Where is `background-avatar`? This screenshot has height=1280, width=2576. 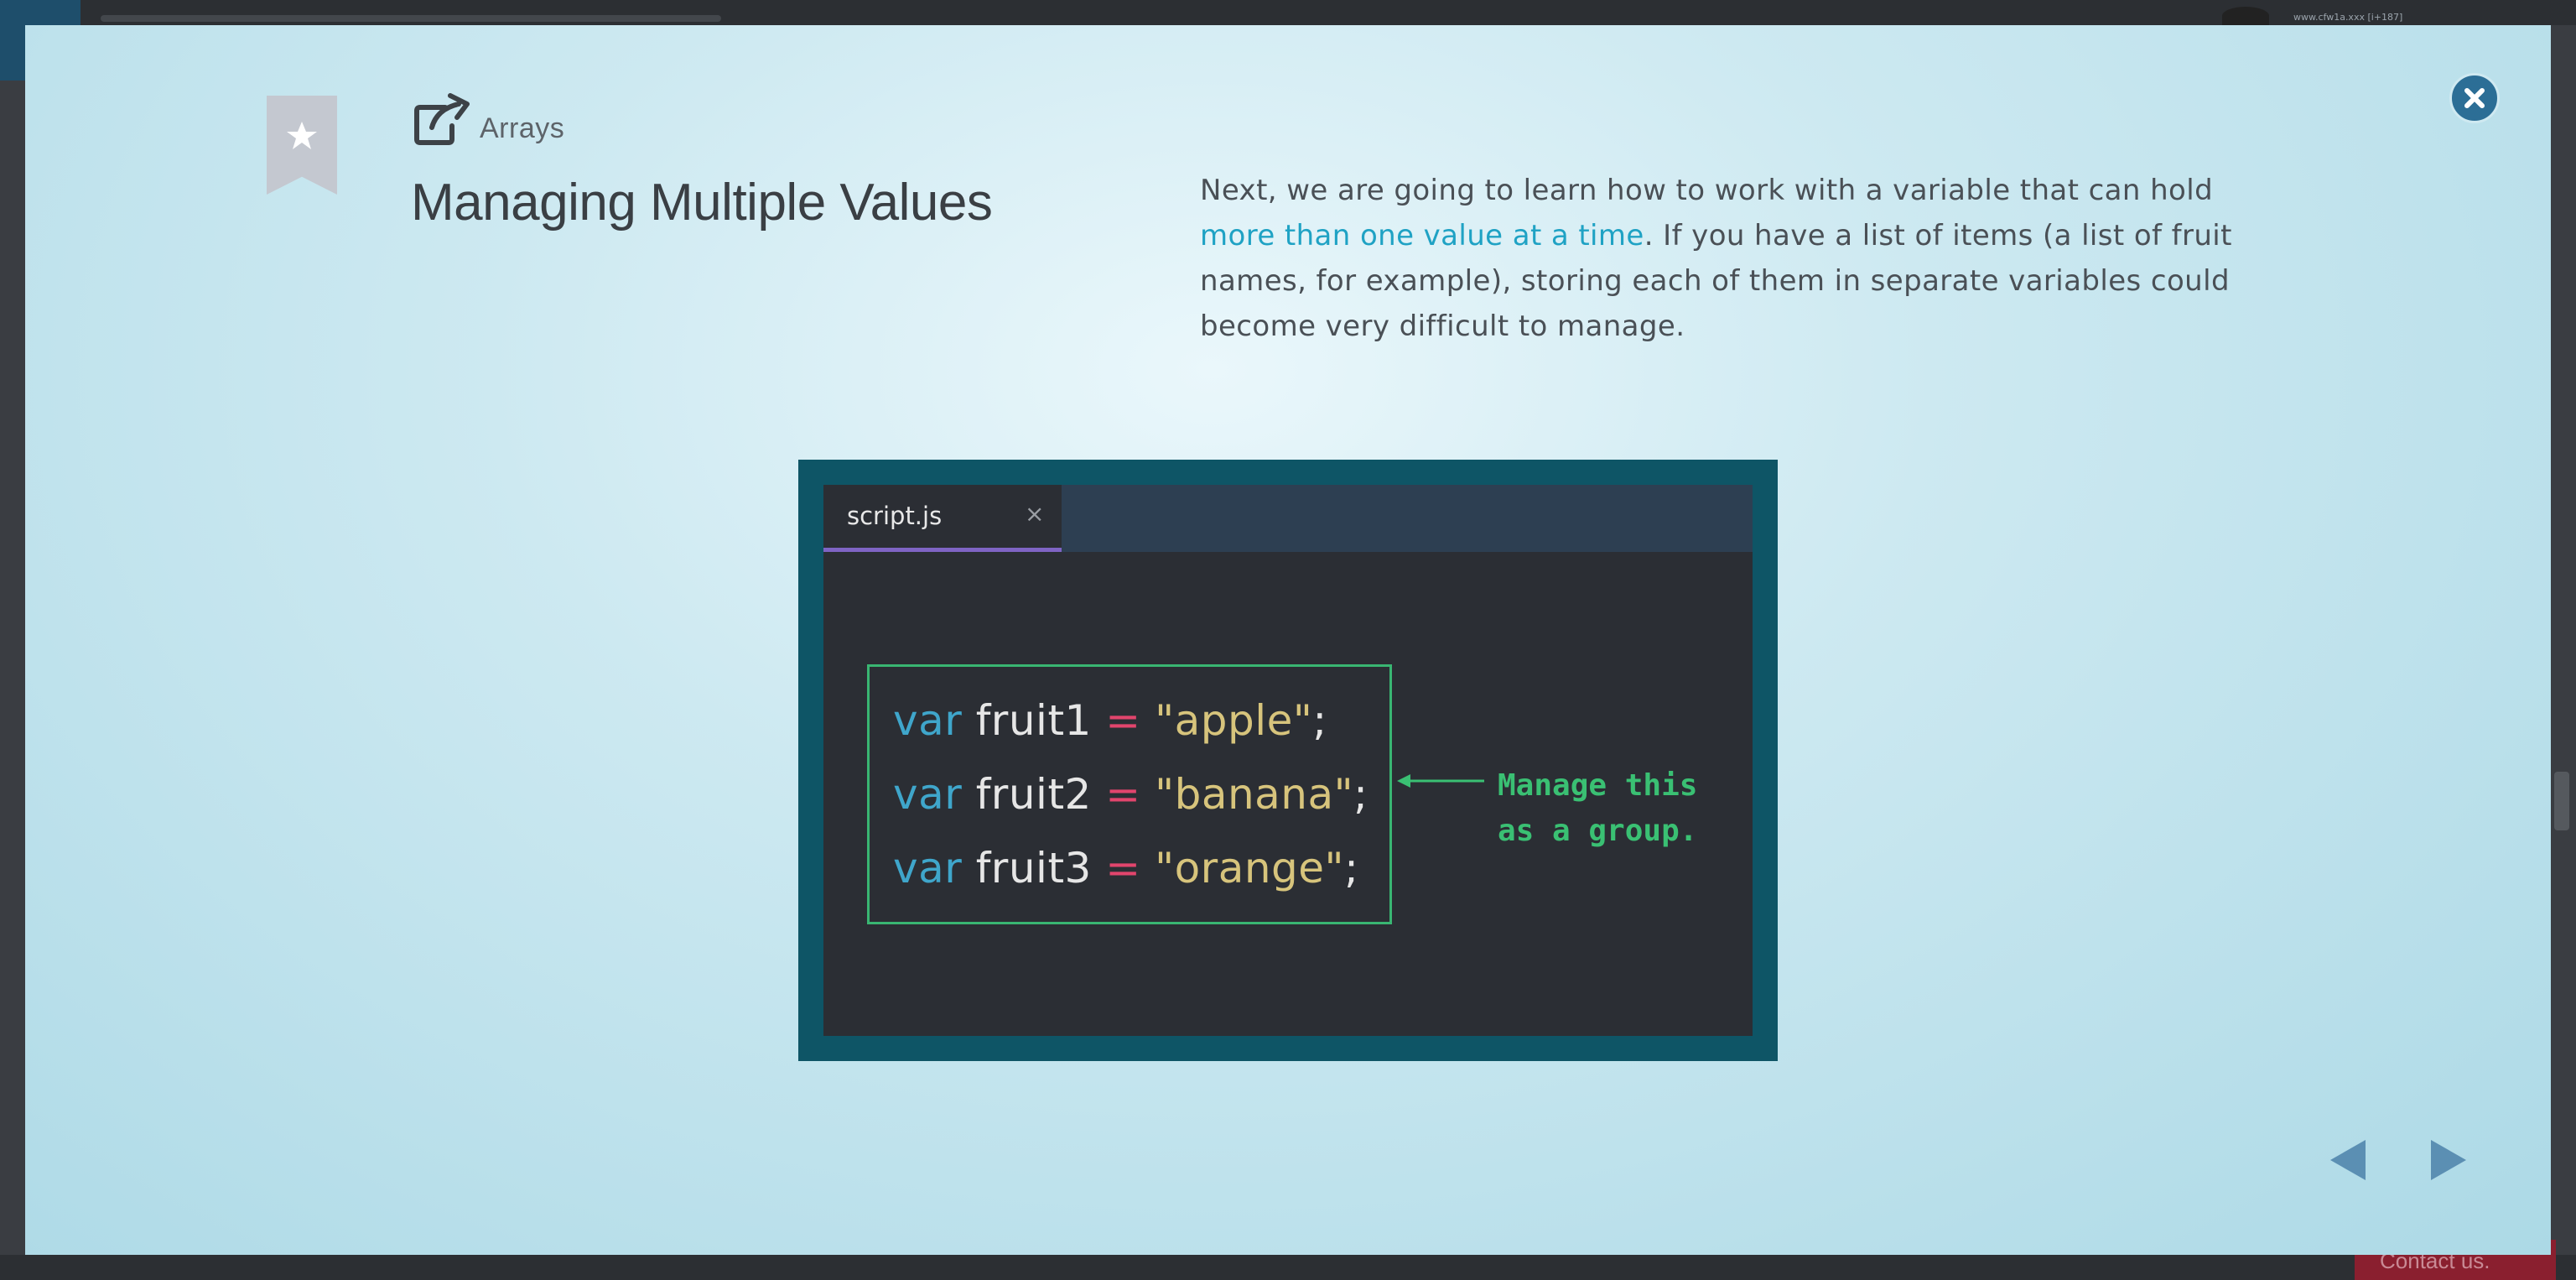
background-avatar is located at coordinates (2245, 16).